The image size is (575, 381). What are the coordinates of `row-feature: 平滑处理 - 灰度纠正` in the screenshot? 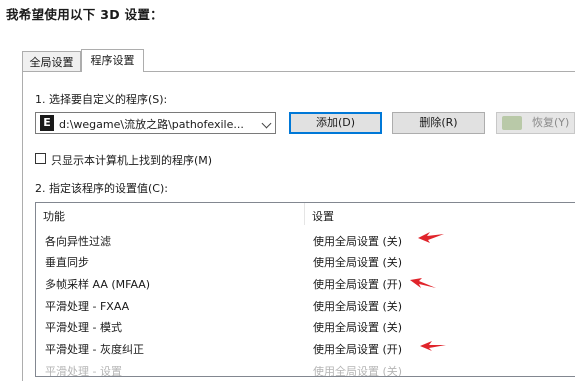 It's located at (94, 349).